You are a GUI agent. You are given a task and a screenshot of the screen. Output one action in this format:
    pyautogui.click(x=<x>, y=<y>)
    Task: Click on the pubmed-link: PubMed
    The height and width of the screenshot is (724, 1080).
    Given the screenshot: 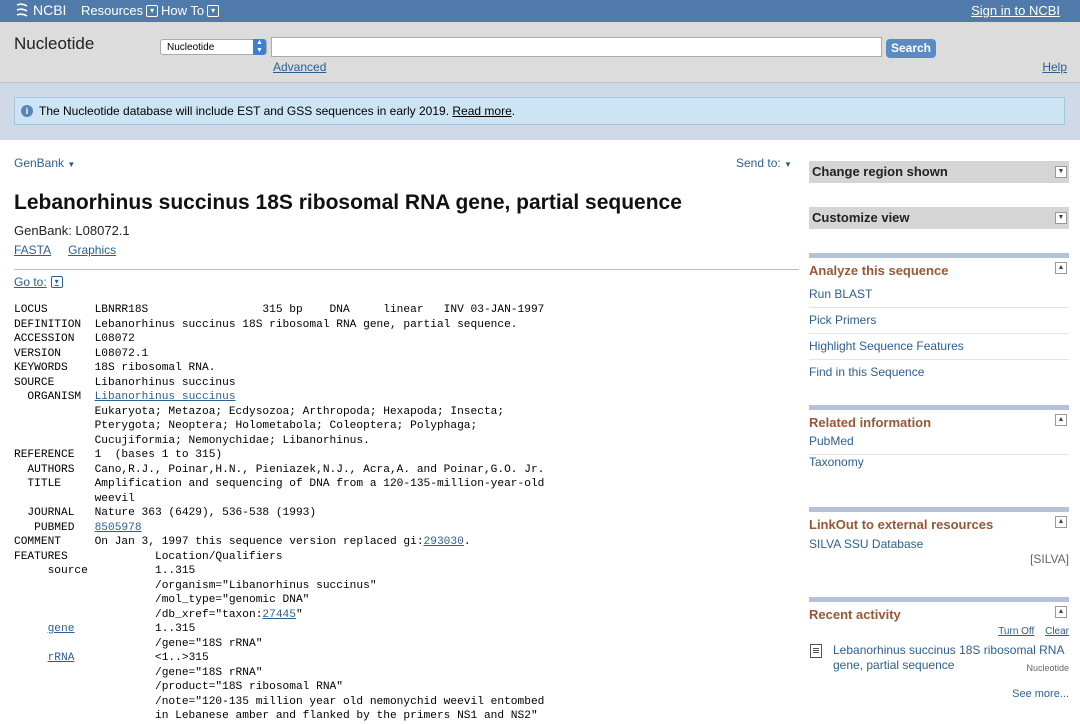 What is the action you would take?
    pyautogui.click(x=939, y=444)
    